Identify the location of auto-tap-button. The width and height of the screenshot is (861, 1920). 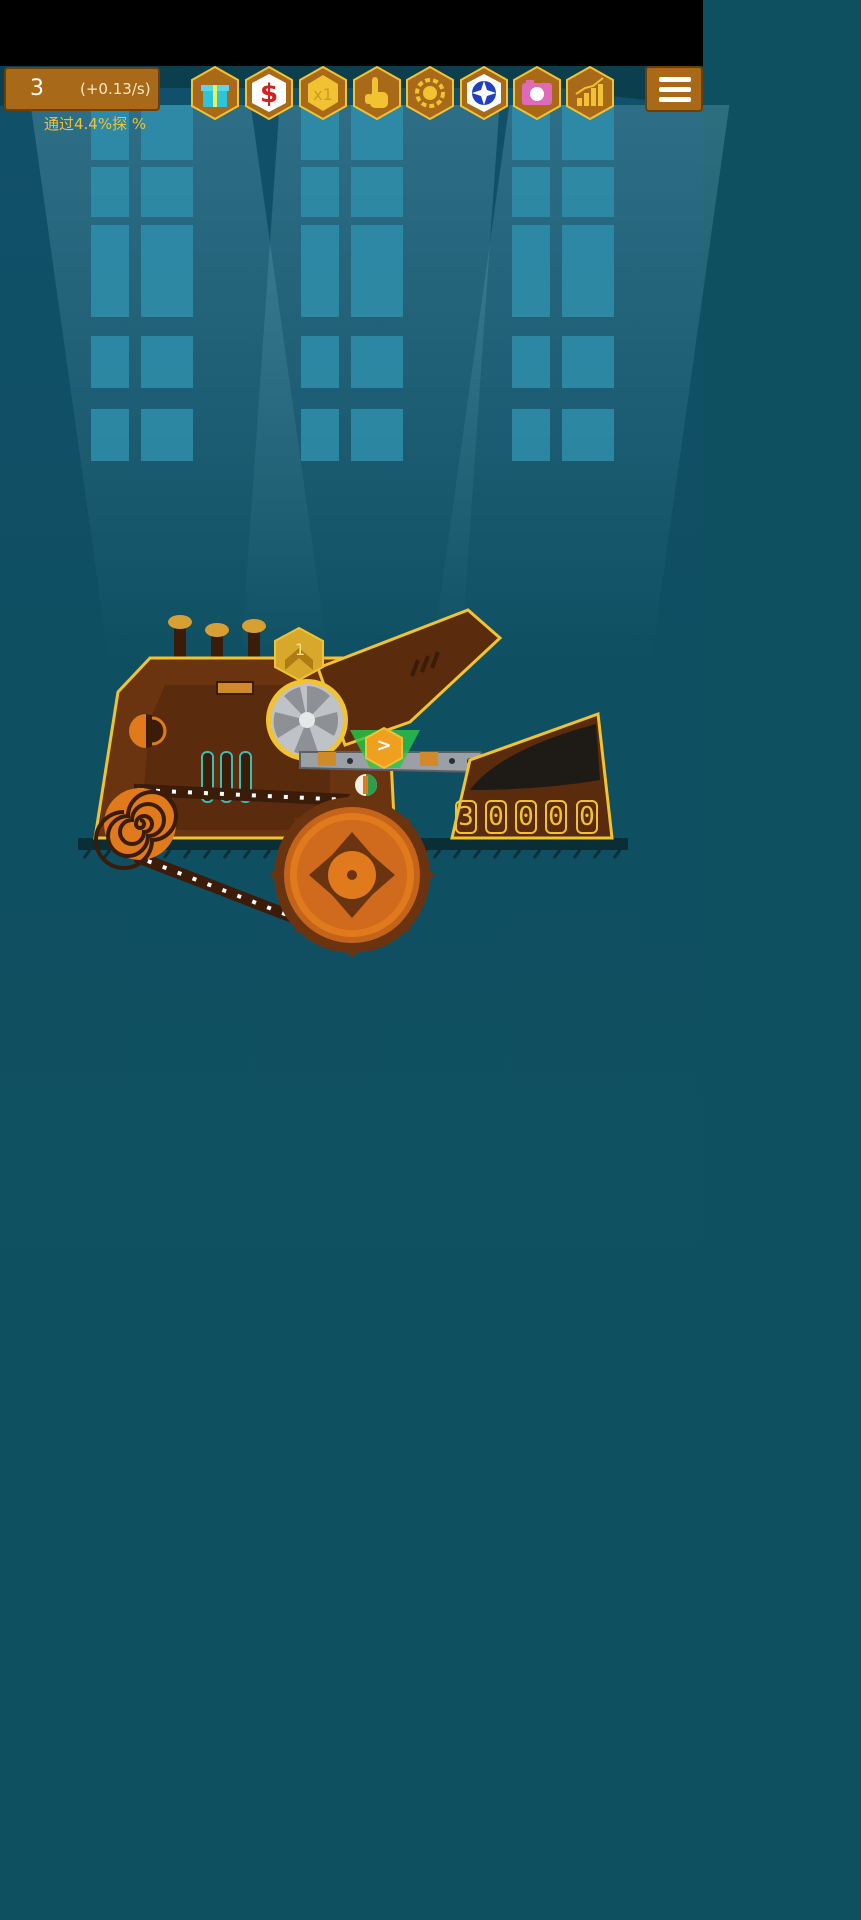
(377, 93).